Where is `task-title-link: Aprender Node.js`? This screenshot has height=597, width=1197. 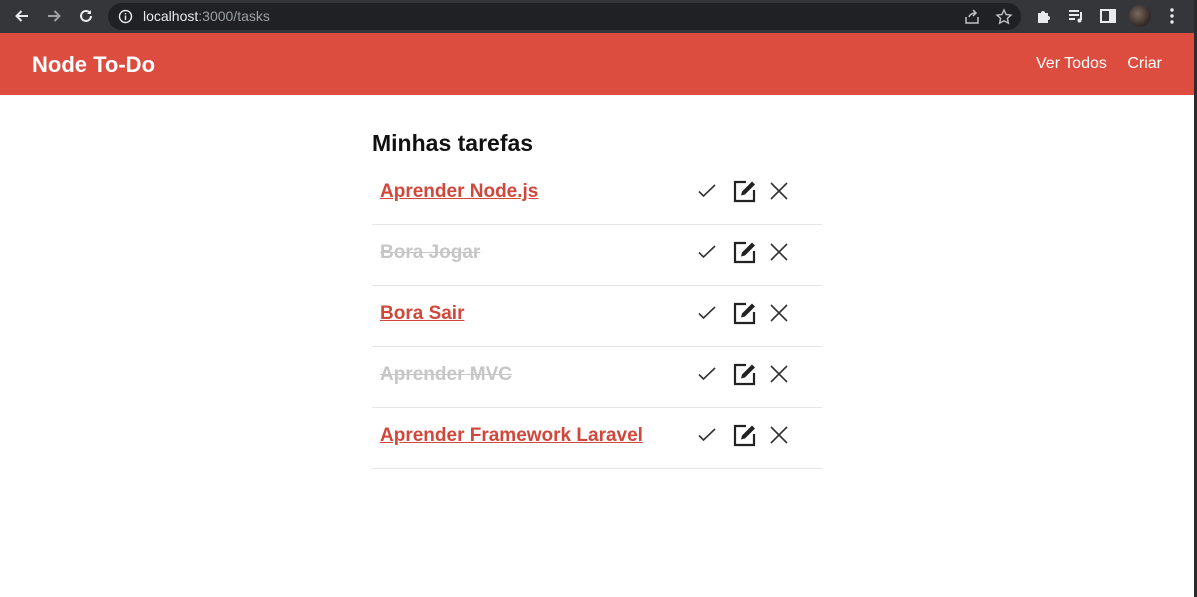 task-title-link: Aprender Node.js is located at coordinates (459, 192).